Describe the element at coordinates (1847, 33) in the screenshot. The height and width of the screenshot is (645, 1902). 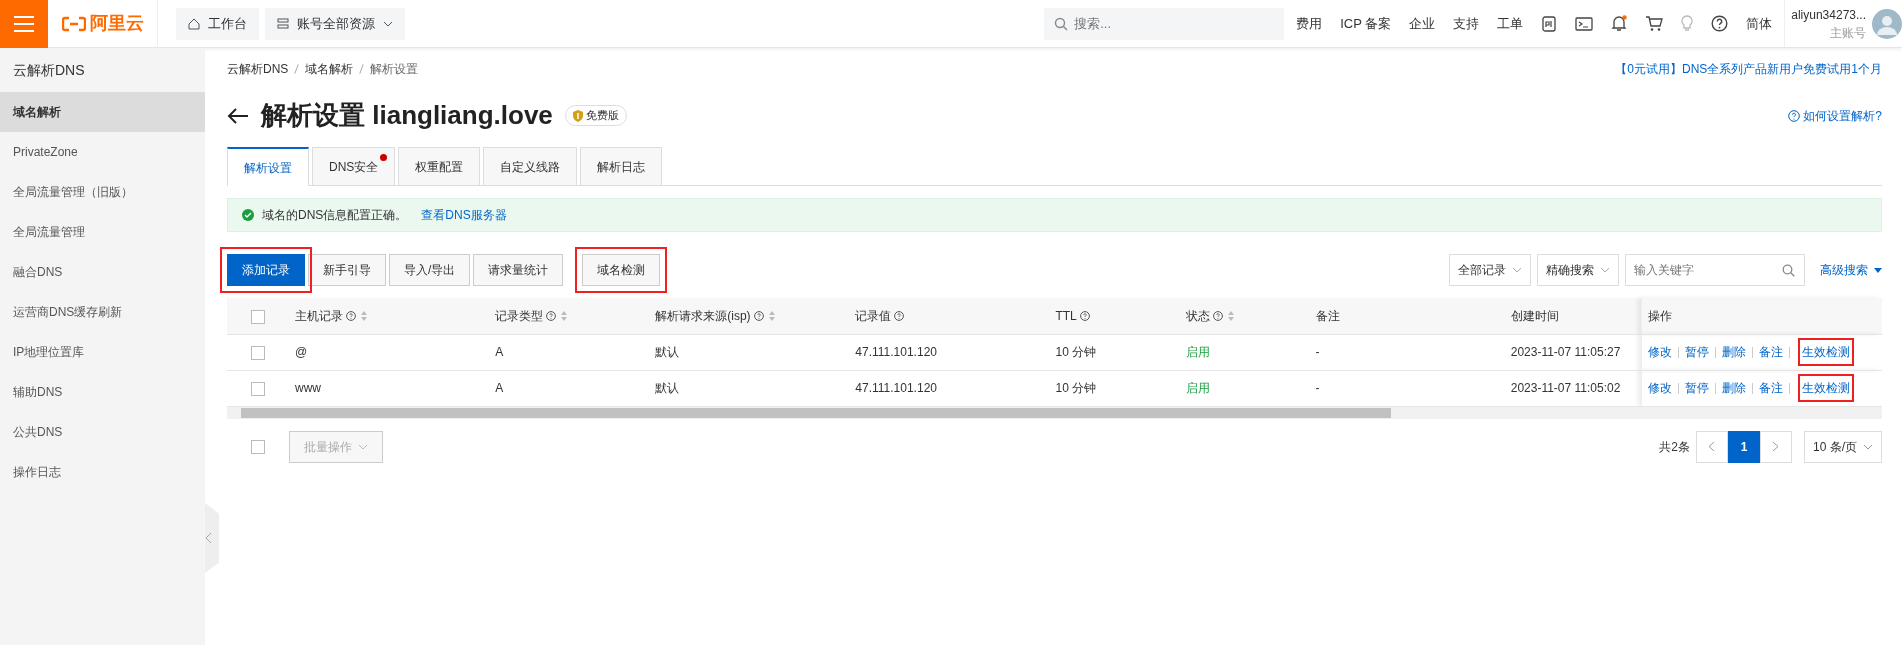
I see `account-type: 主账号` at that location.